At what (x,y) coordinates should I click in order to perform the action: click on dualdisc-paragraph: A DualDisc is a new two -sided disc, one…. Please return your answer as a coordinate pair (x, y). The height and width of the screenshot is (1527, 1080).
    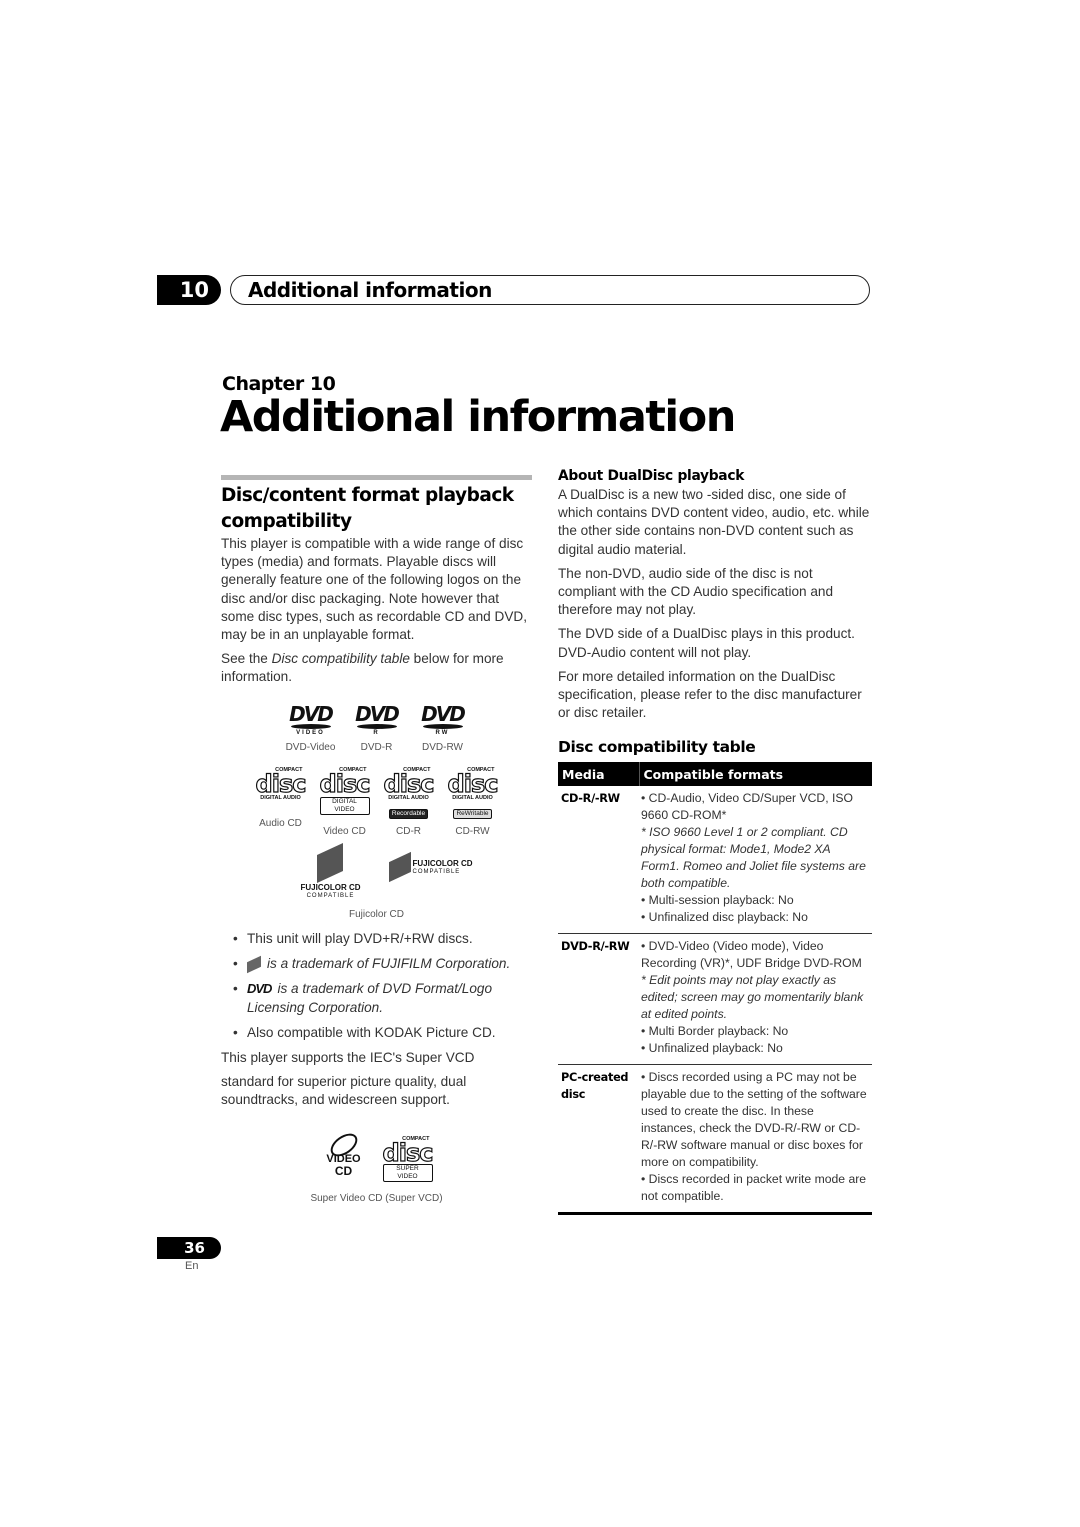
    Looking at the image, I should click on (714, 522).